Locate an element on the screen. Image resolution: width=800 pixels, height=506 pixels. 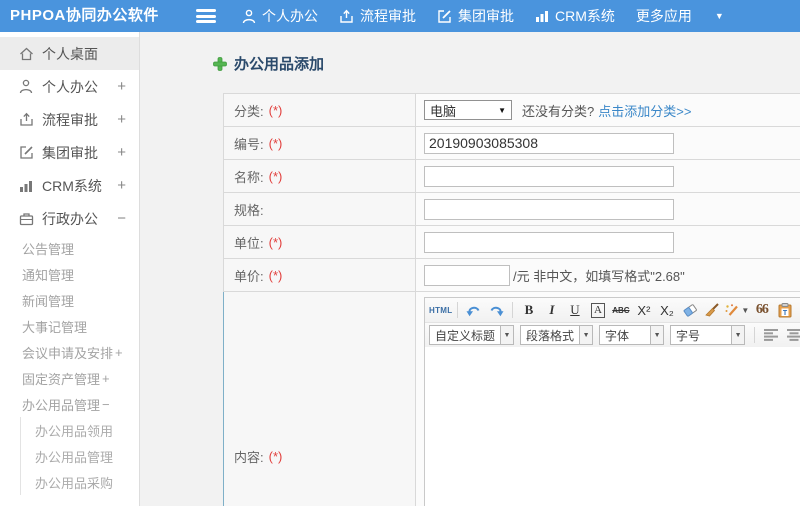
form-row-name: 名称: (*) is located at coordinates (511, 176).